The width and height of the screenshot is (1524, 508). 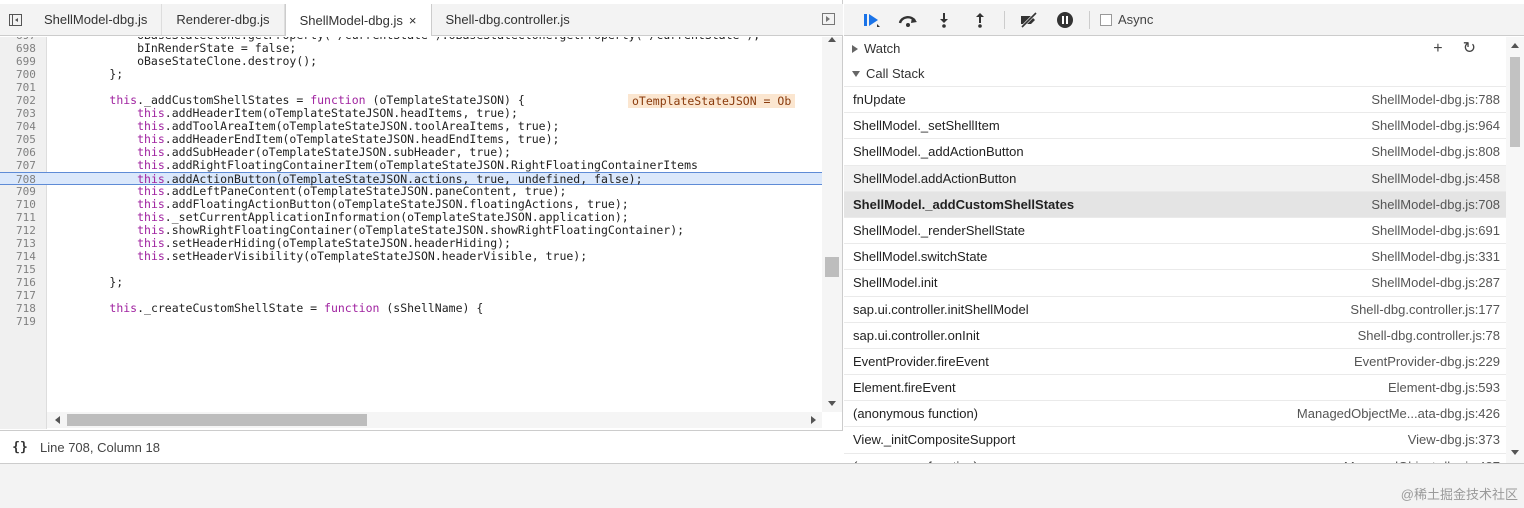 What do you see at coordinates (96, 19) in the screenshot?
I see `tab-shellmodel-dbg-1: ShellModel-dbg.js` at bounding box center [96, 19].